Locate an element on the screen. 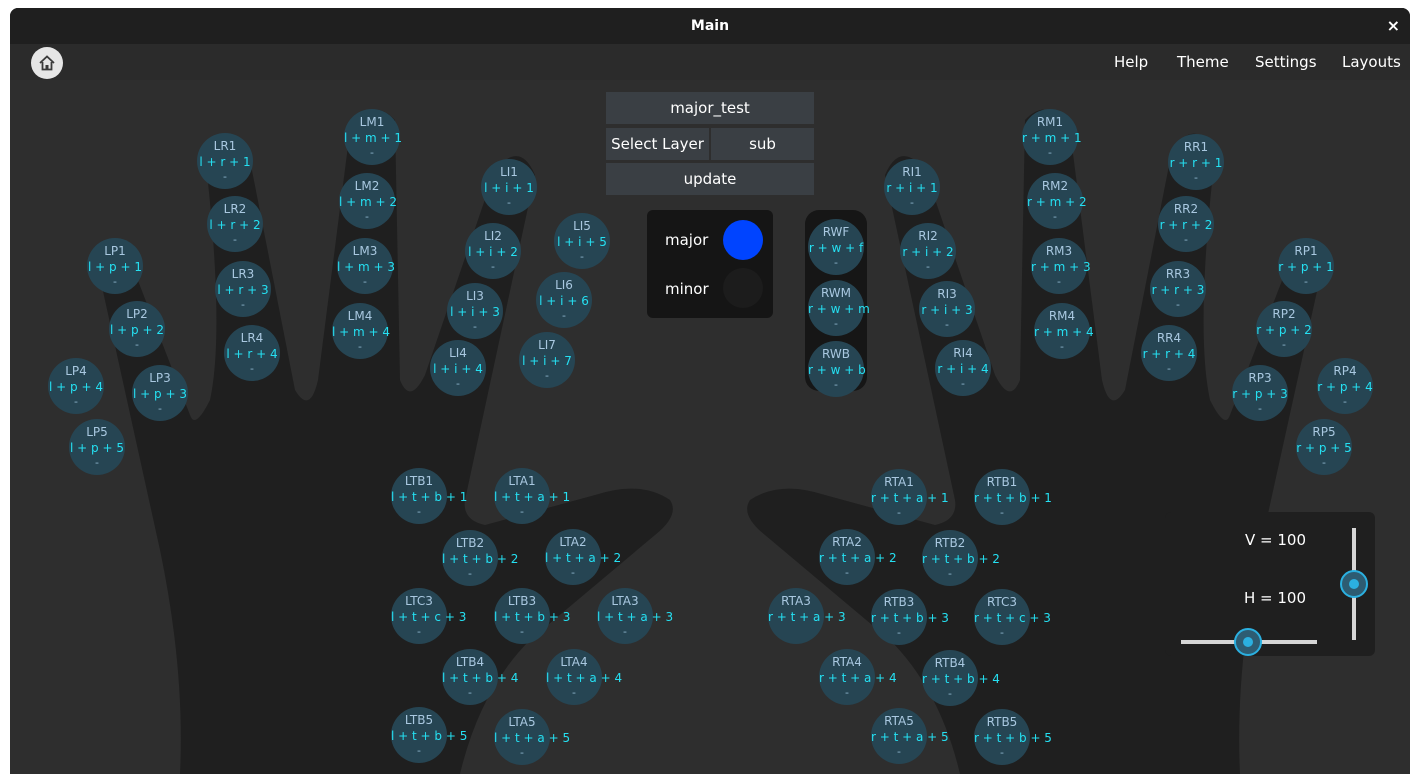  key-combo: l + r + 1 is located at coordinates (225, 162).